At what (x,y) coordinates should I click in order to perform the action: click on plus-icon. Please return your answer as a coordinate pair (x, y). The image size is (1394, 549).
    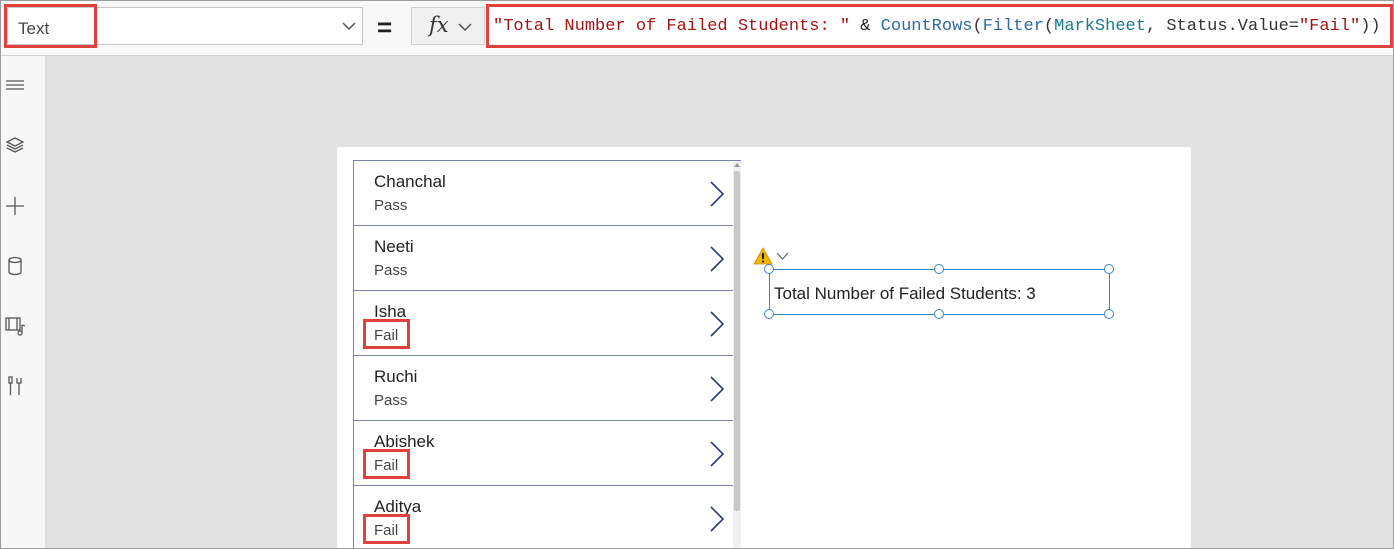
    Looking at the image, I should click on (15, 206).